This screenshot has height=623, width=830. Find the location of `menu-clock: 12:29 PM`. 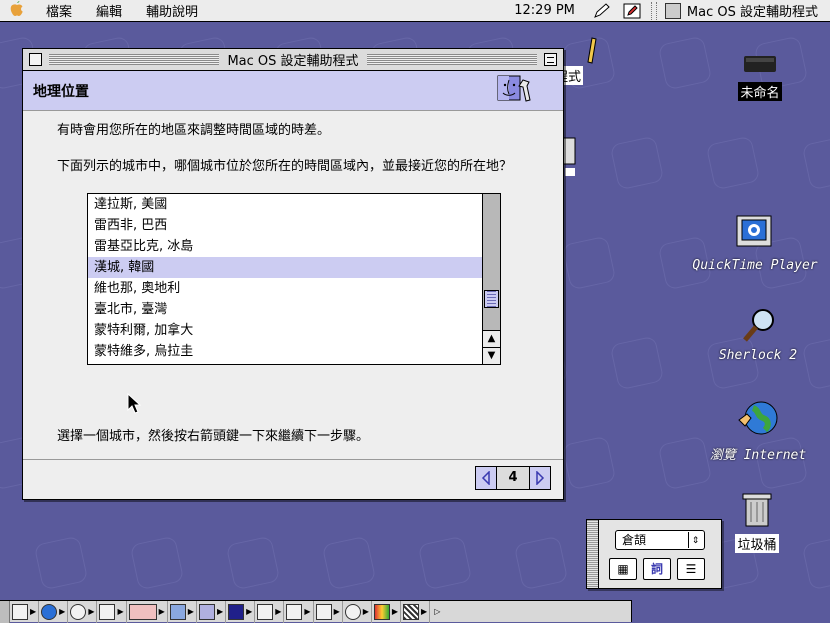

menu-clock: 12:29 PM is located at coordinates (544, 10).